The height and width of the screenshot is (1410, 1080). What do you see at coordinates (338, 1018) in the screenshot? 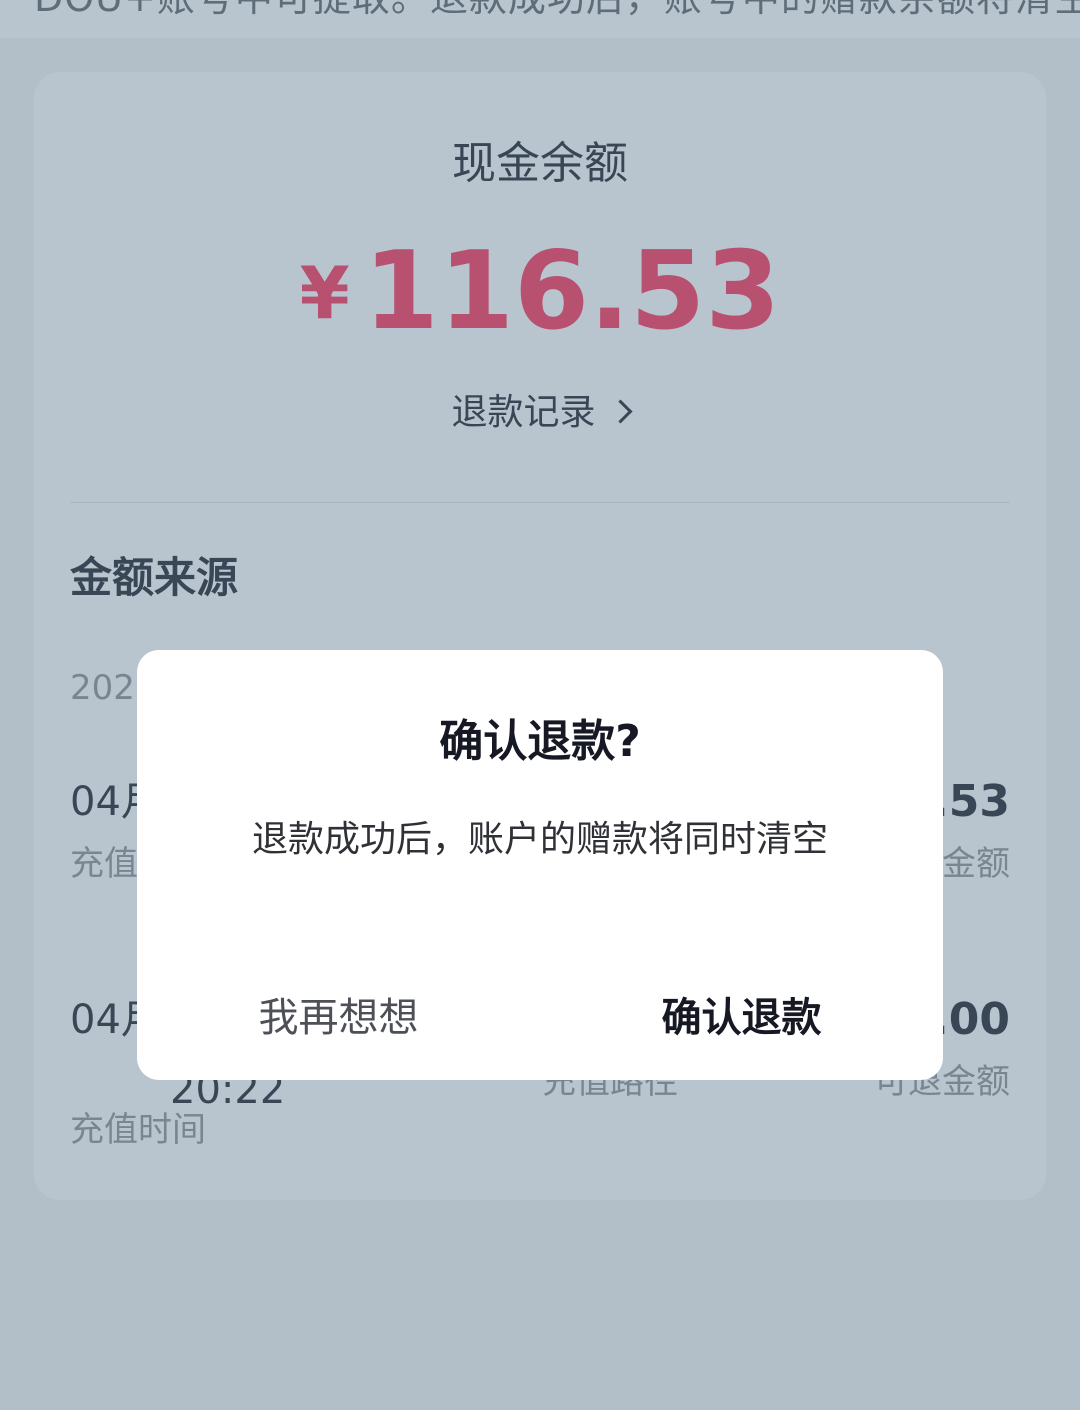
I see `cancel-button: 我再想想` at bounding box center [338, 1018].